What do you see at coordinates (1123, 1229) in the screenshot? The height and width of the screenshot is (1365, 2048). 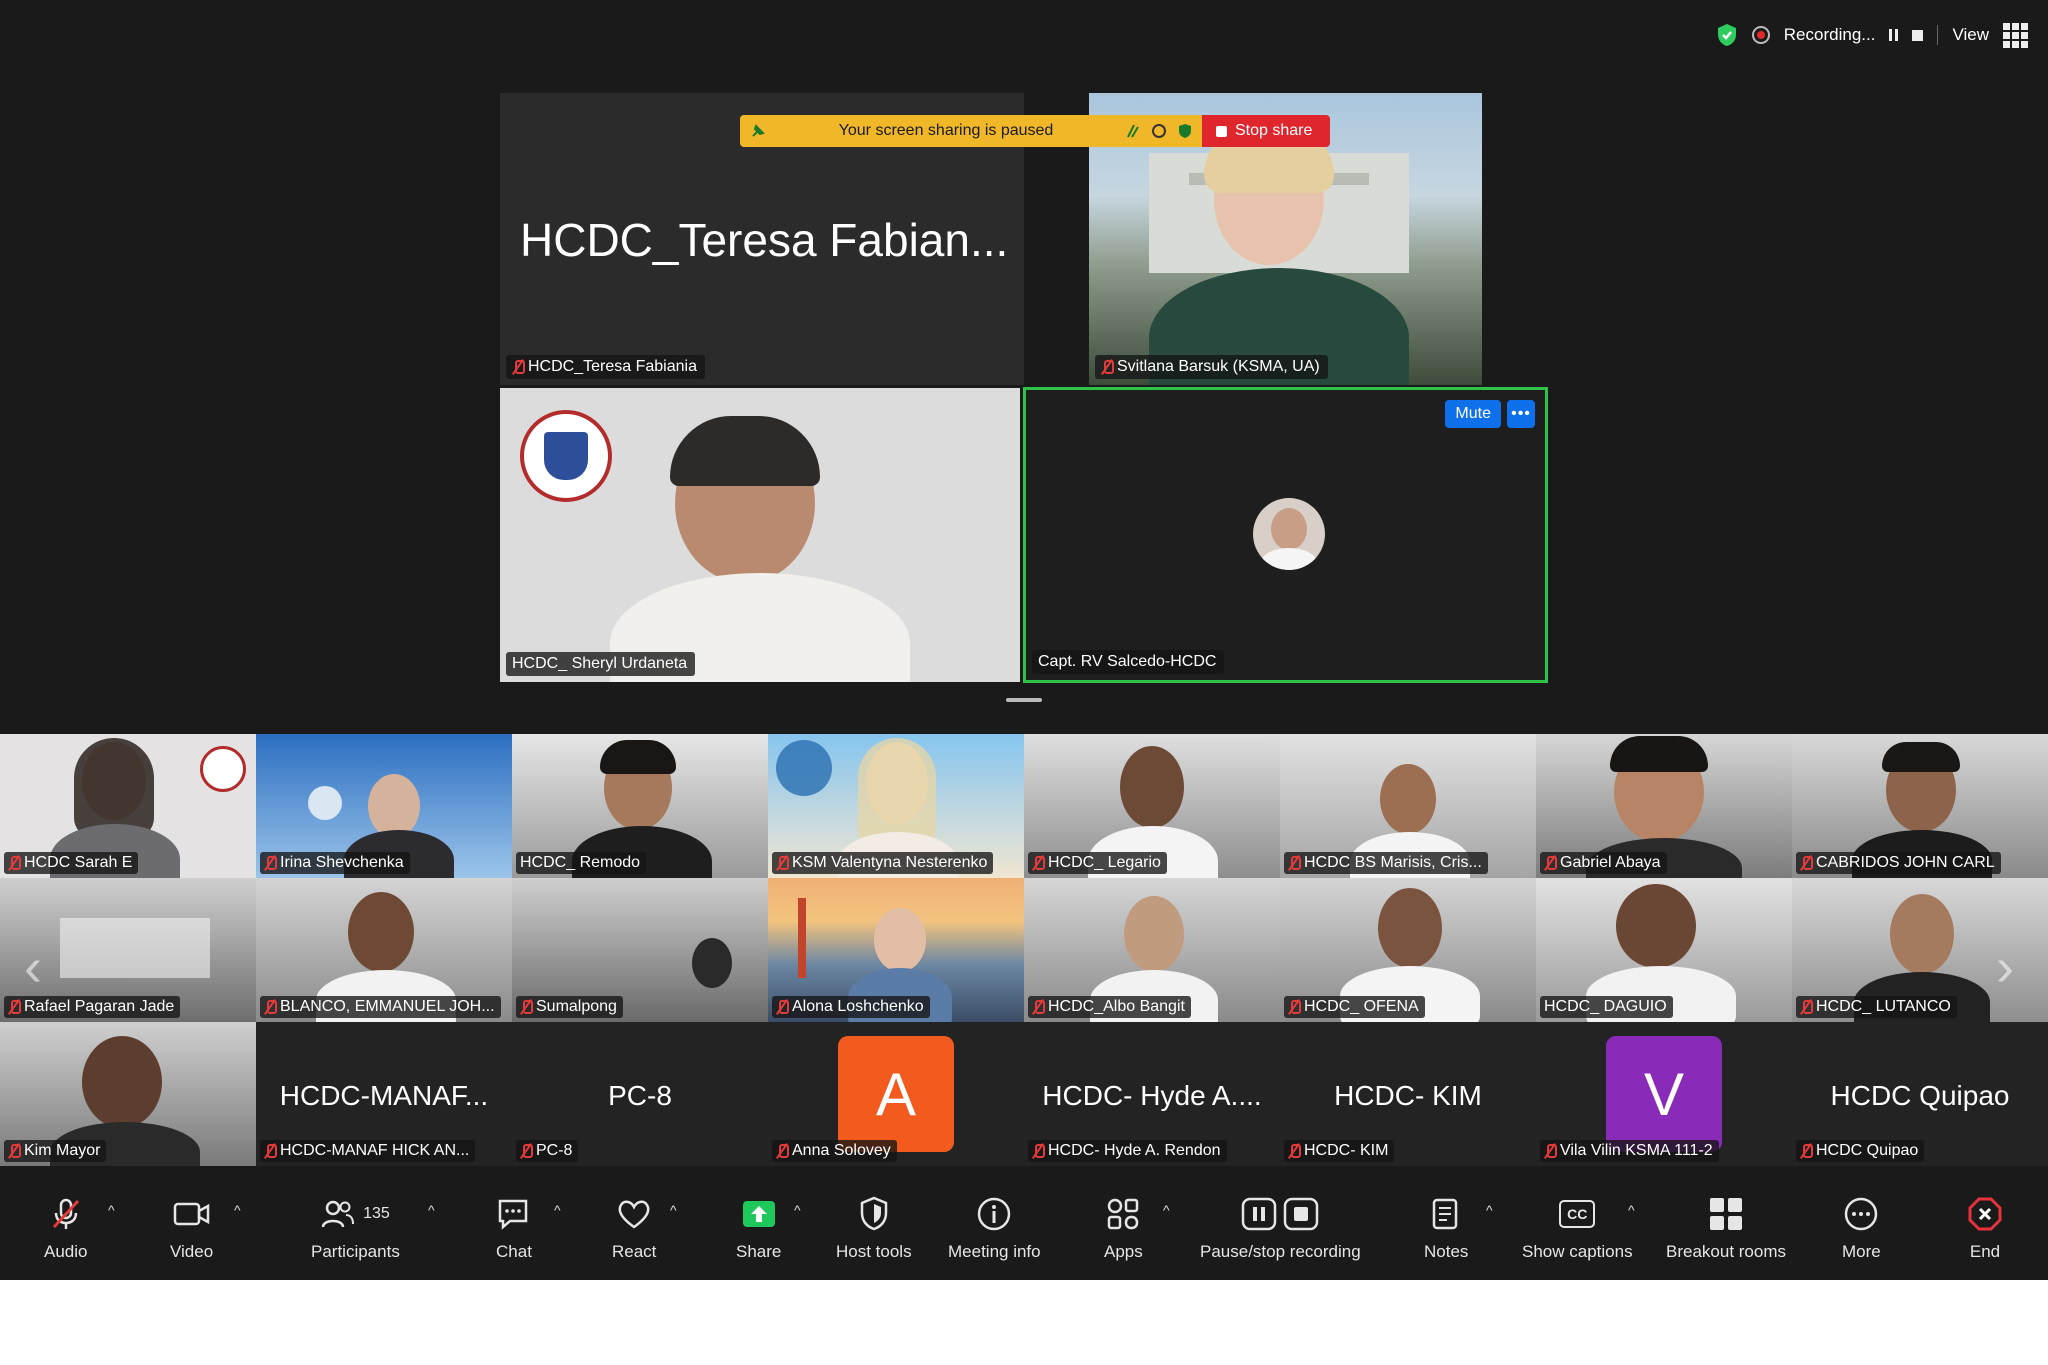 I see `apps-button: Apps` at bounding box center [1123, 1229].